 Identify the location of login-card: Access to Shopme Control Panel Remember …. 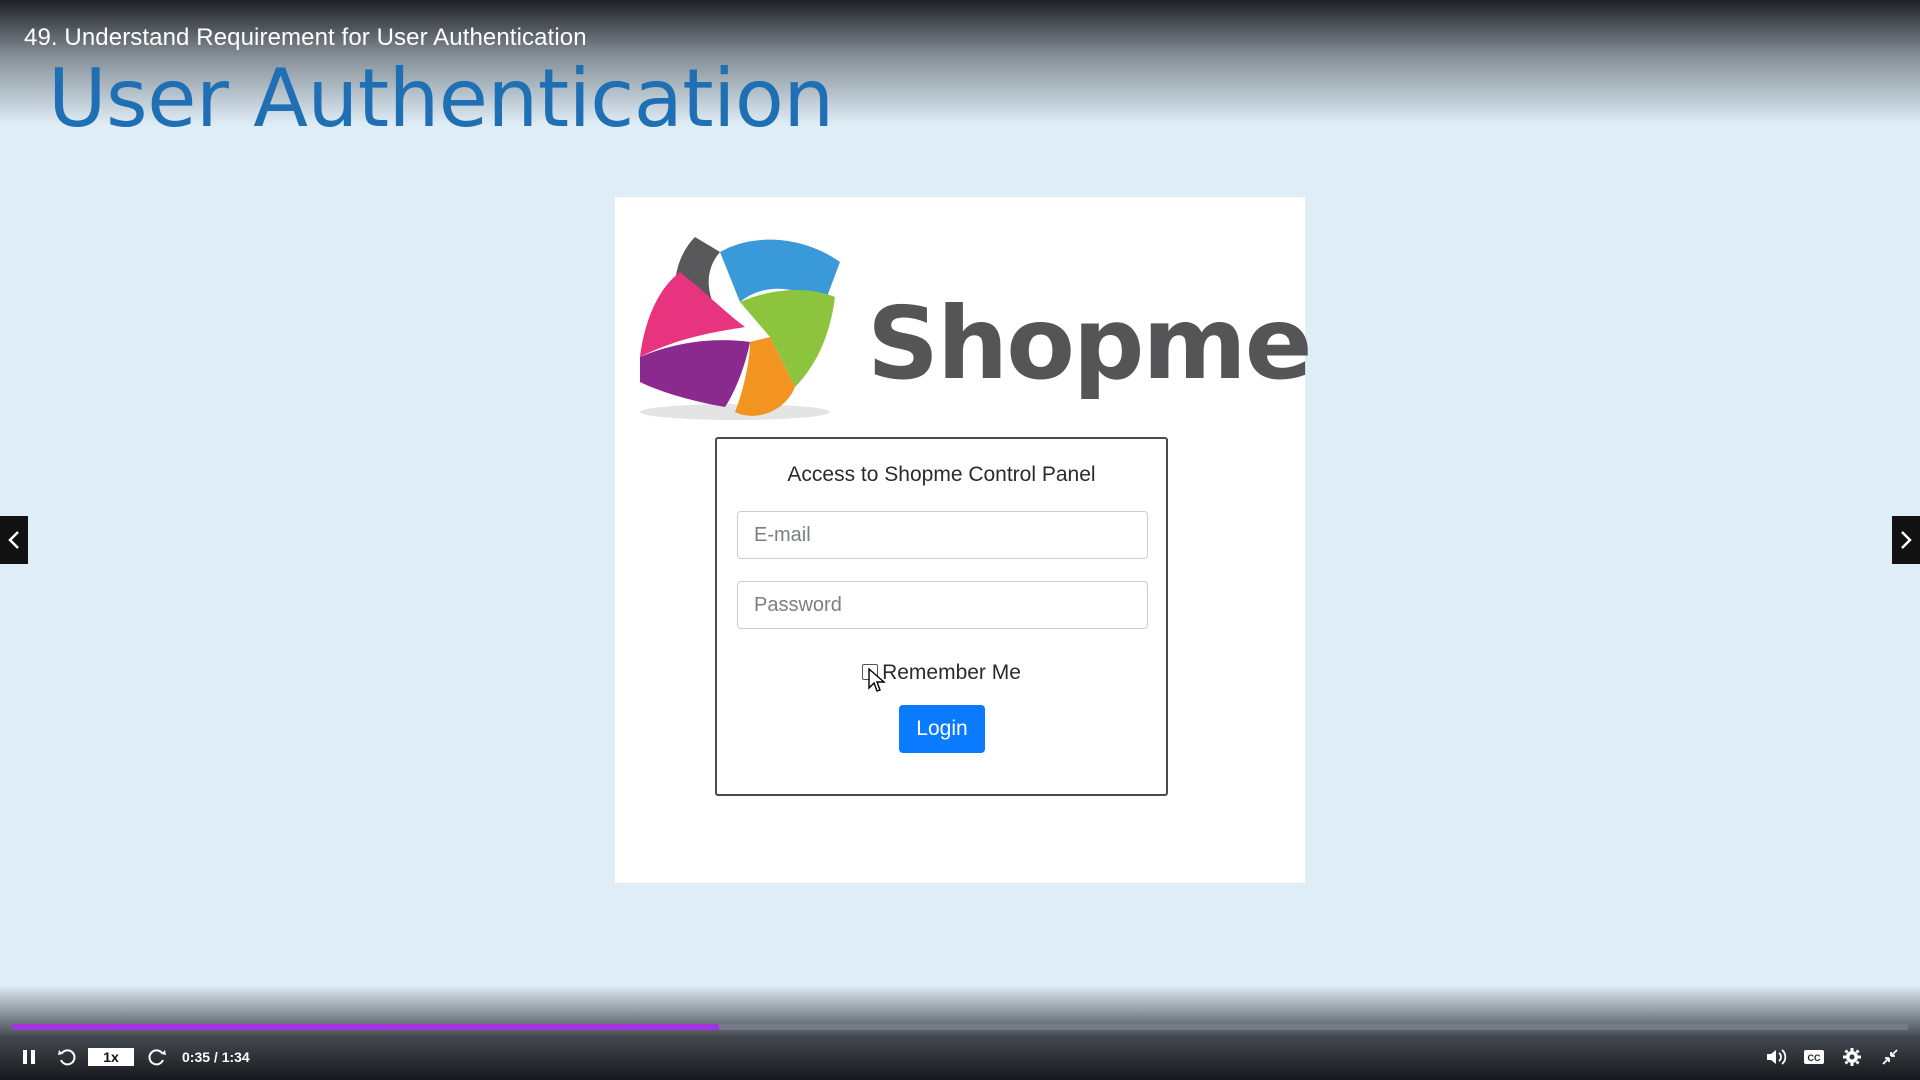
(941, 616).